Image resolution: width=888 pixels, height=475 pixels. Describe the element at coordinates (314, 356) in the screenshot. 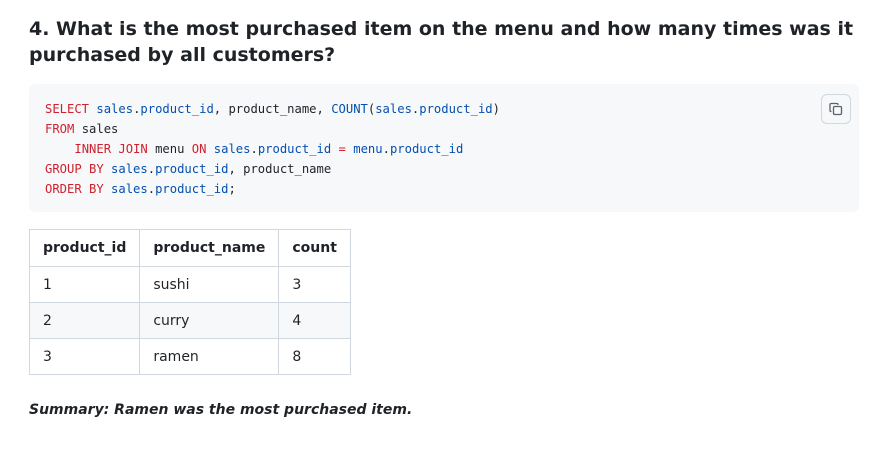

I see `cell-count: 8` at that location.